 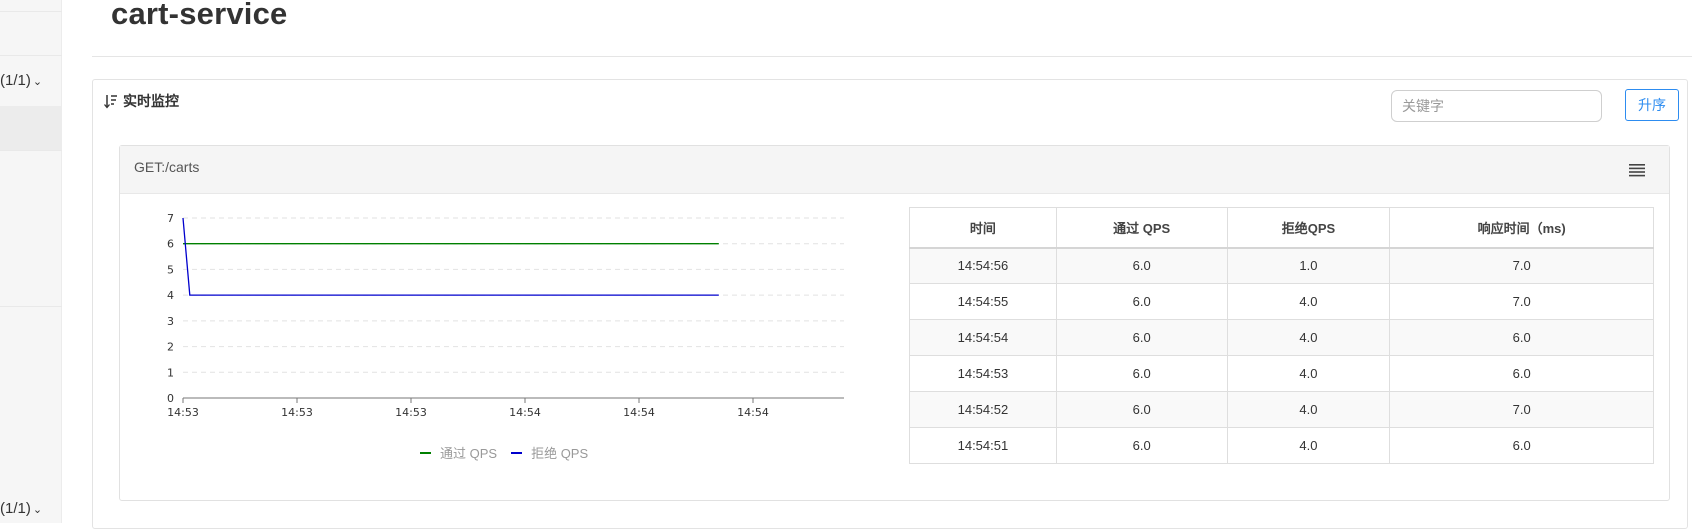 What do you see at coordinates (892, 56) in the screenshot?
I see `title-divider` at bounding box center [892, 56].